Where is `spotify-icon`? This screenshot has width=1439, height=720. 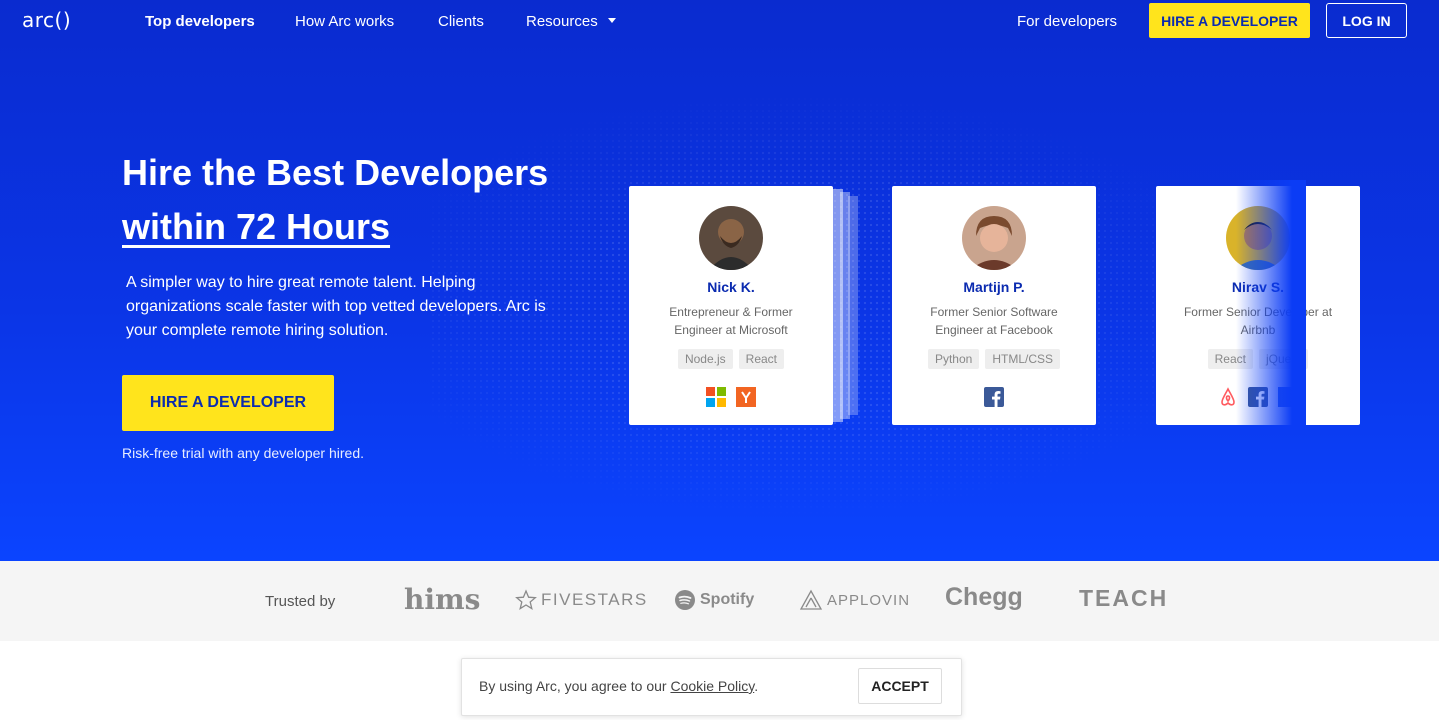 spotify-icon is located at coordinates (685, 600).